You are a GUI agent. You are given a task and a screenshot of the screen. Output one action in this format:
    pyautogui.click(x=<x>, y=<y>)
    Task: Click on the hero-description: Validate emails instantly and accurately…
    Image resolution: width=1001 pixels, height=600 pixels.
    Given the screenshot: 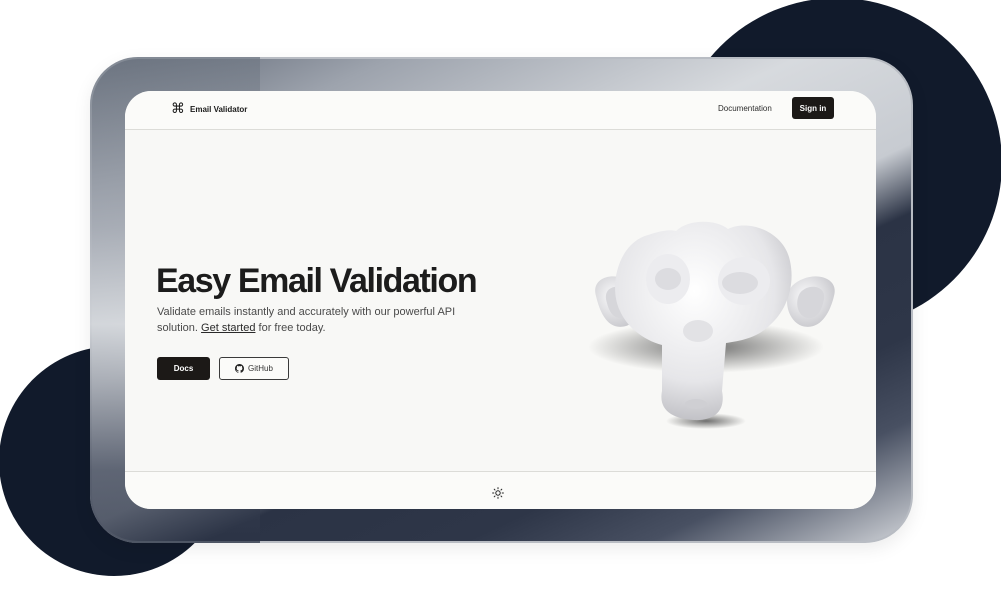 What is the action you would take?
    pyautogui.click(x=307, y=320)
    